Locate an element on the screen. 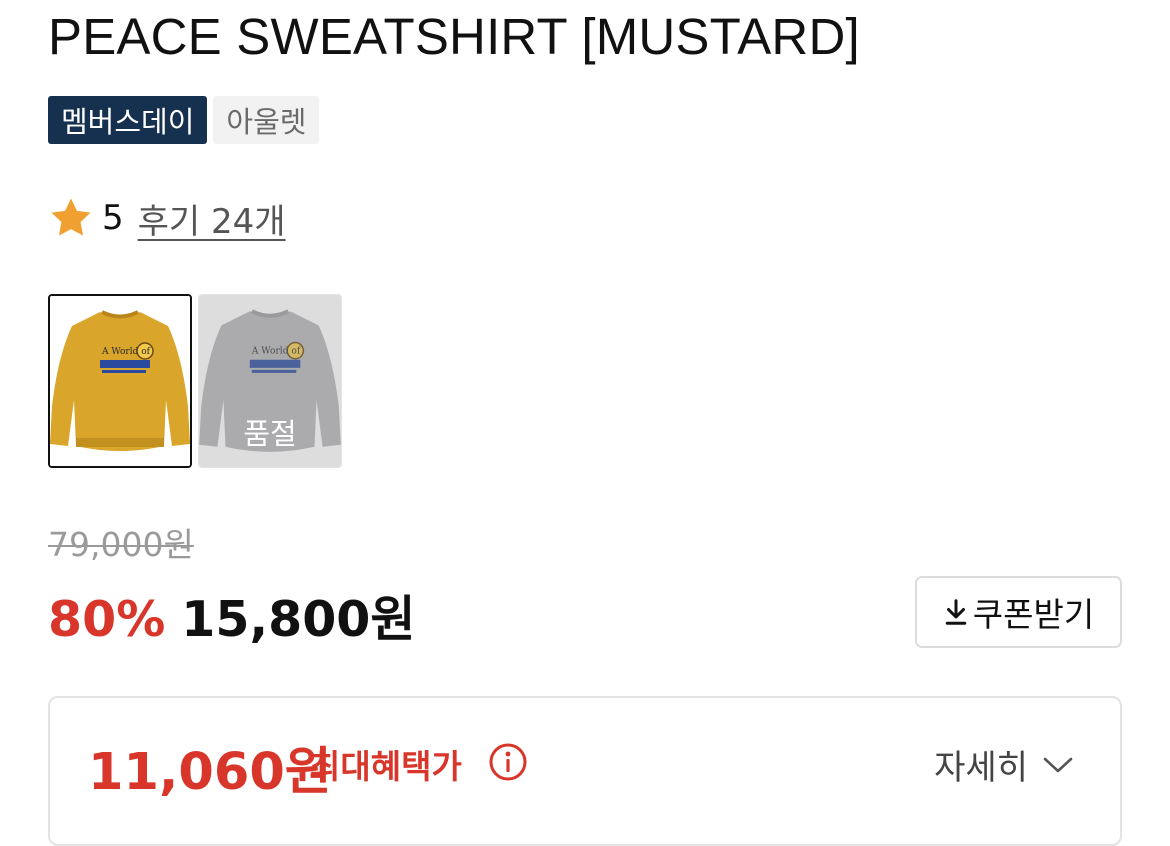 Image resolution: width=1170 pixels, height=846 pixels. price-row: 80% 15,800원 is located at coordinates (231, 615).